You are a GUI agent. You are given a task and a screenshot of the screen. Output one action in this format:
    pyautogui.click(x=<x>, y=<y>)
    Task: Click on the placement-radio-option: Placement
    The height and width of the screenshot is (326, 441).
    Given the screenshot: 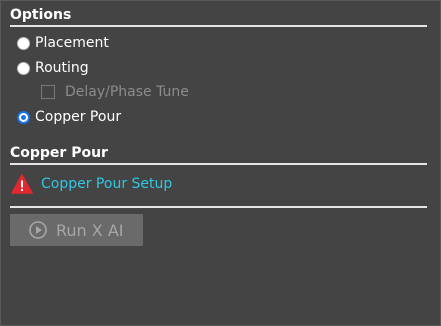 What is the action you would take?
    pyautogui.click(x=63, y=43)
    